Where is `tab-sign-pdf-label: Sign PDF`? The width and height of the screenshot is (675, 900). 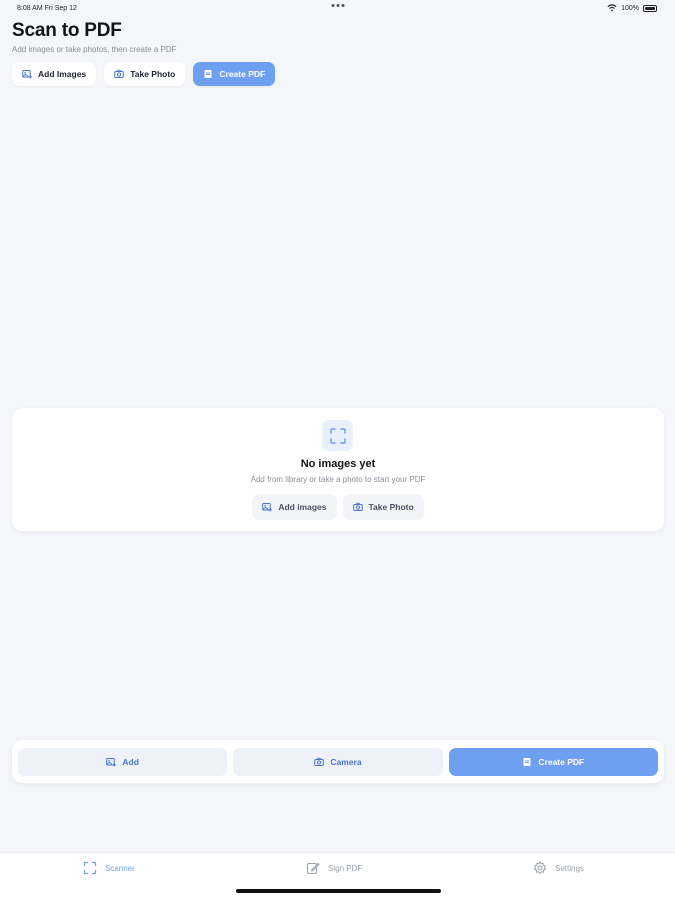 tab-sign-pdf-label: Sign PDF is located at coordinates (345, 868).